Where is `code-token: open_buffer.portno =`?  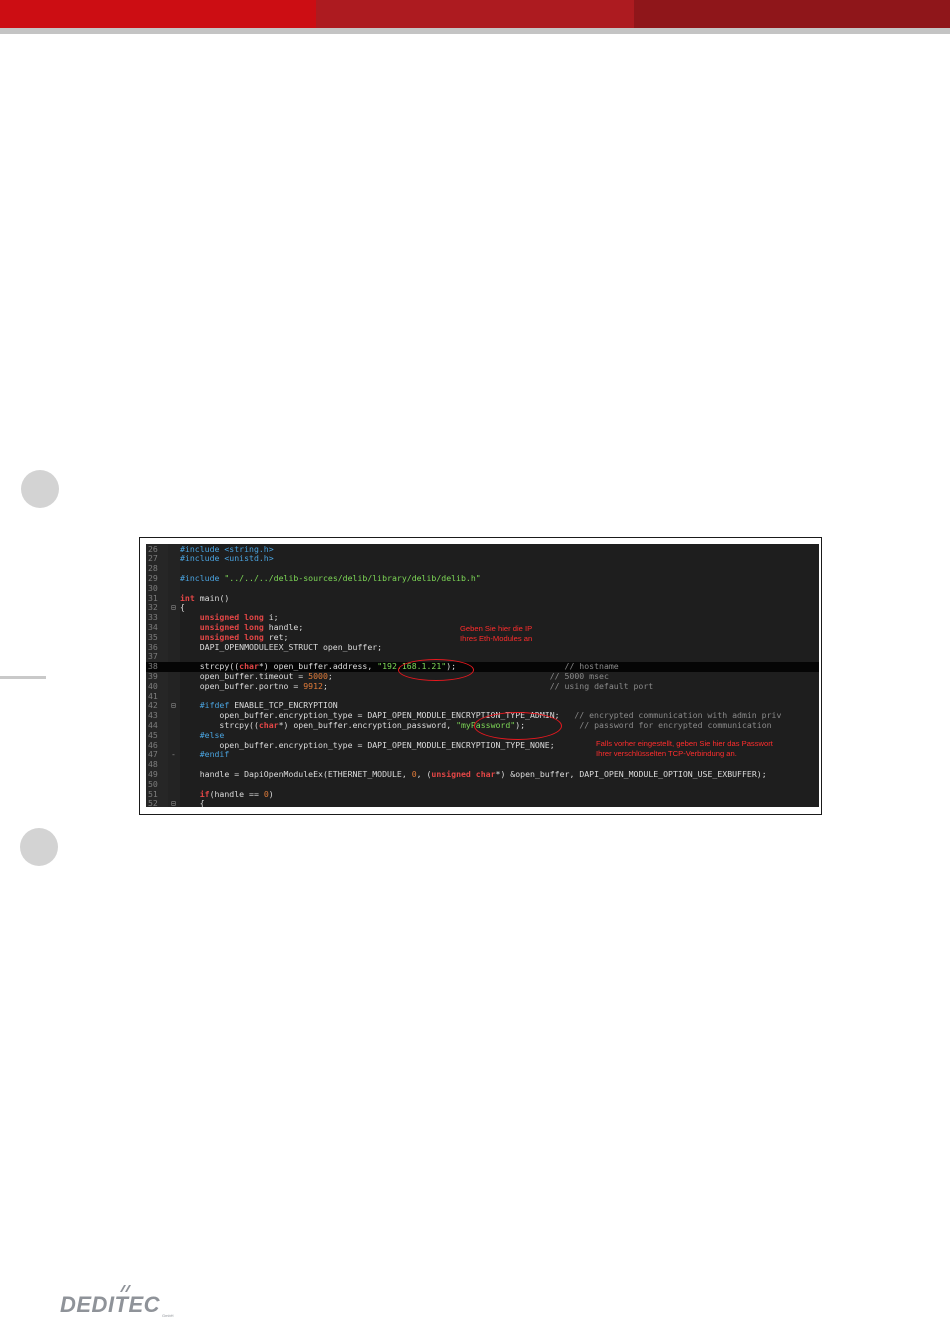 code-token: open_buffer.portno = is located at coordinates (242, 685).